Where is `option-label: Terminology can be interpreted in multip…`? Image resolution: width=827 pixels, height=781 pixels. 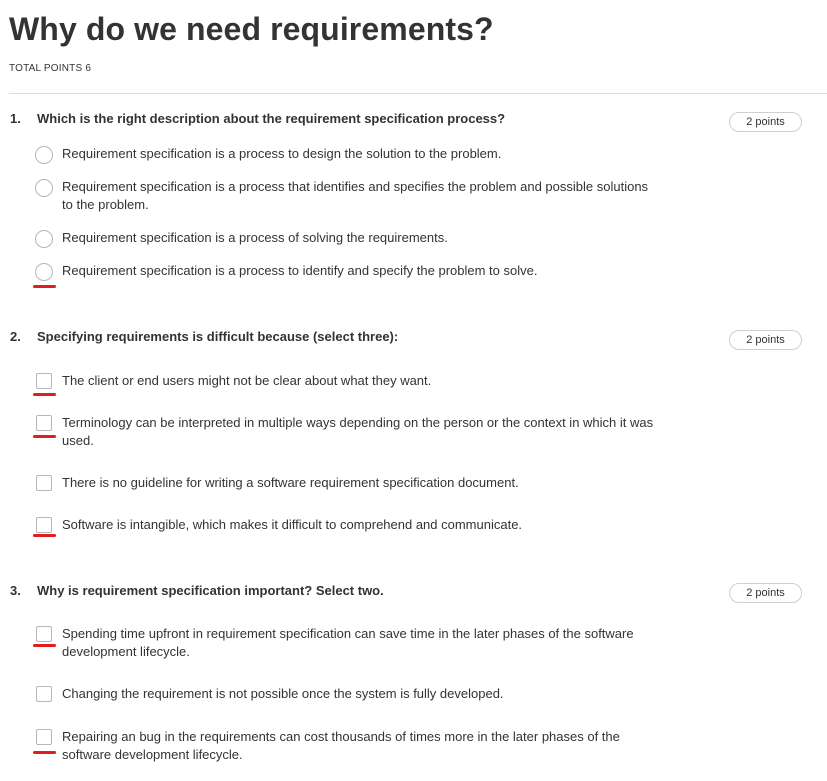
option-label: Terminology can be interpreted in multip… is located at coordinates (362, 432).